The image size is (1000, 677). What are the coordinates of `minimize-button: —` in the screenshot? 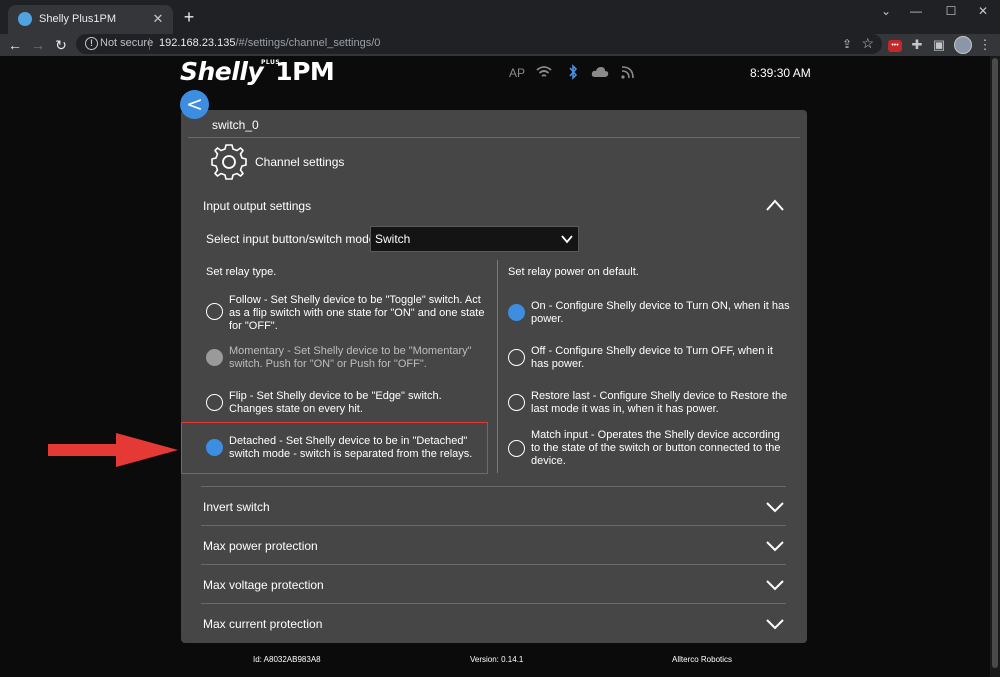 It's located at (916, 12).